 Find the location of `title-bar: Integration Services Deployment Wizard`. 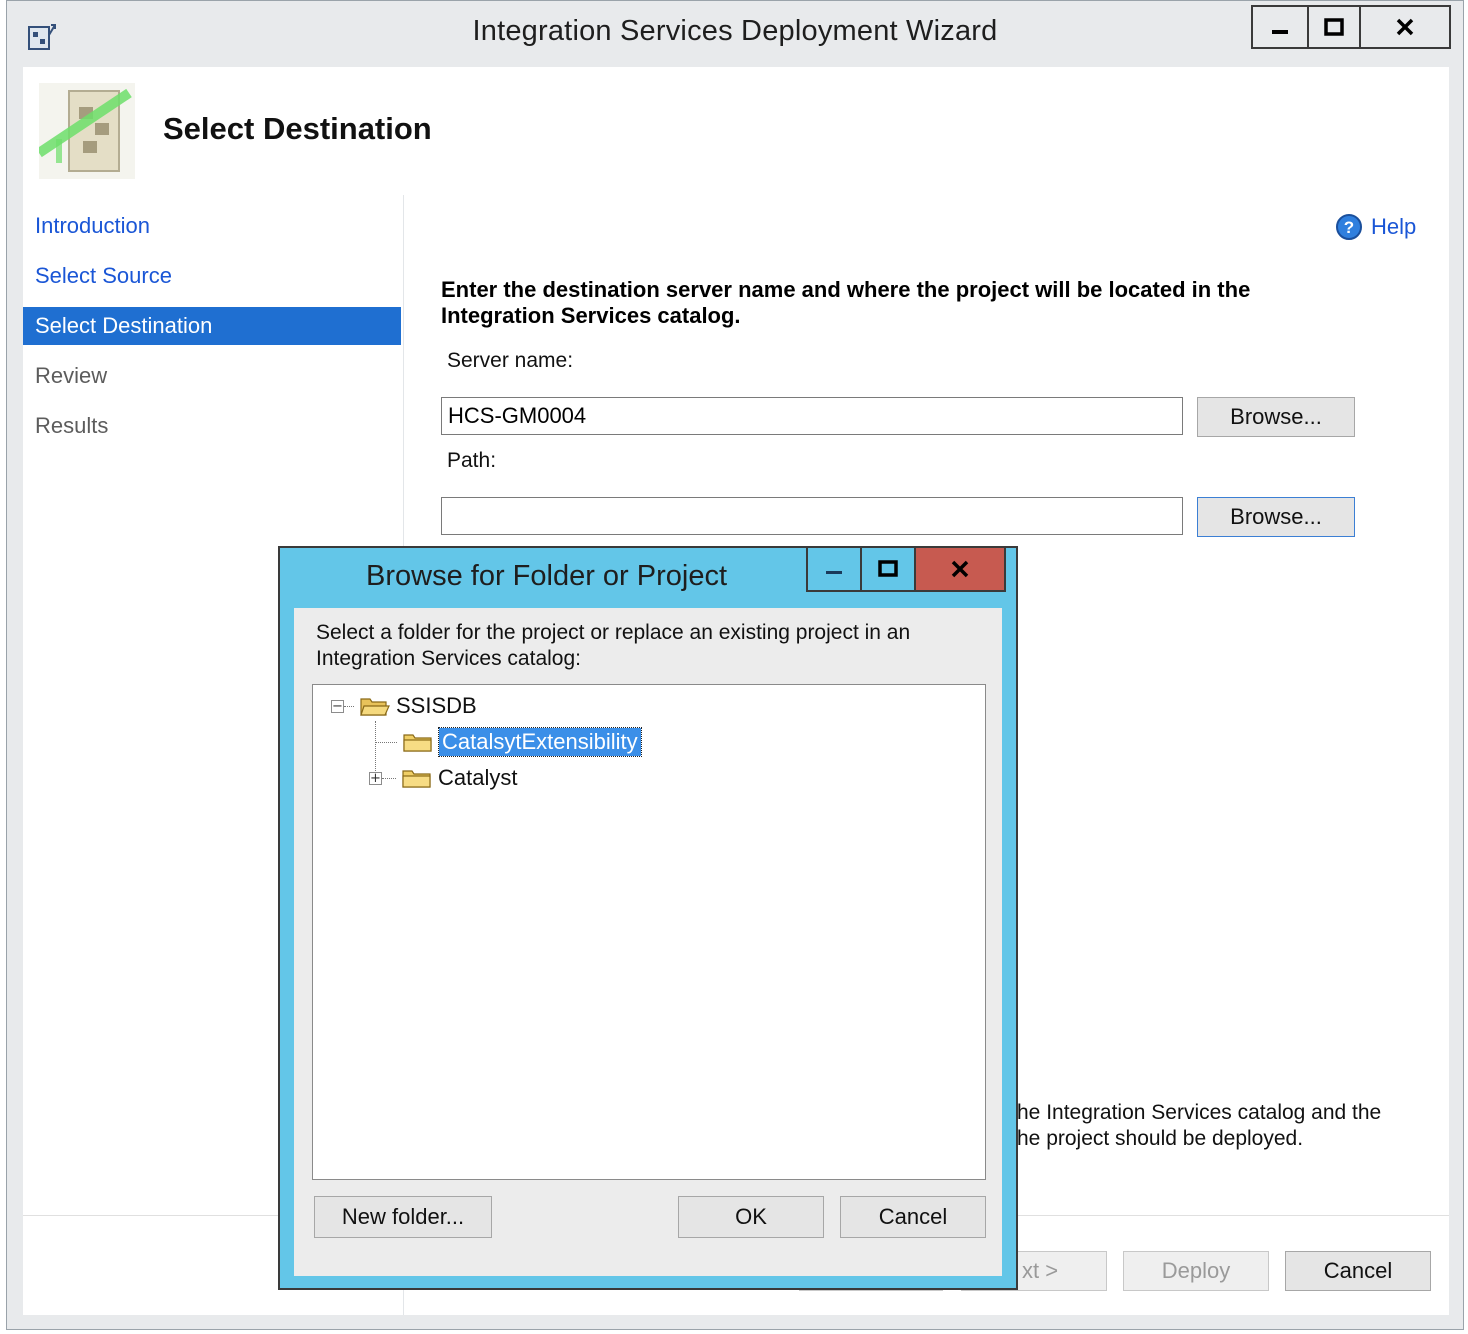

title-bar: Integration Services Deployment Wizard is located at coordinates (735, 34).